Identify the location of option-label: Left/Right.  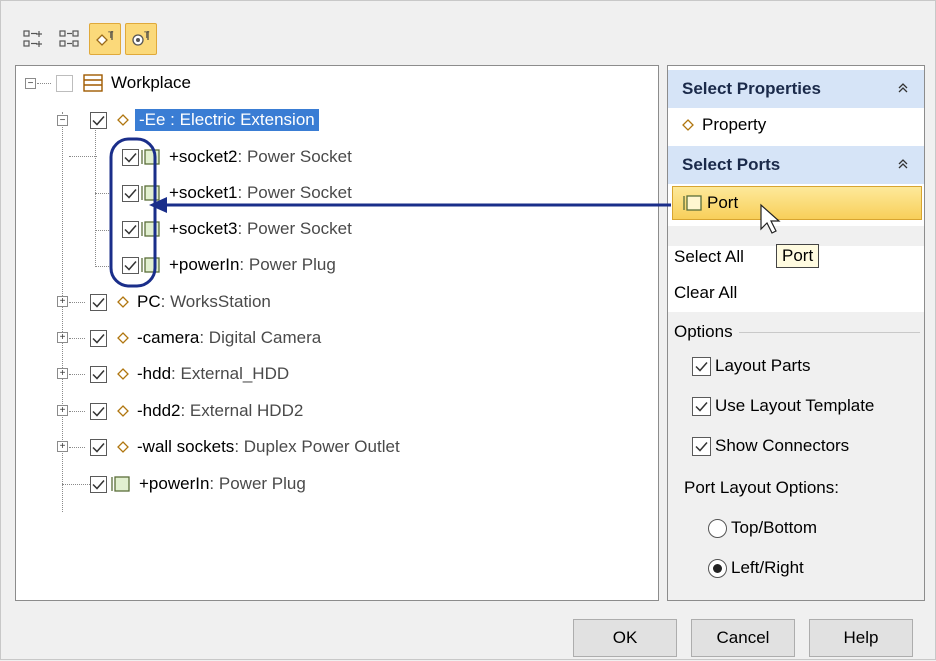
(767, 567).